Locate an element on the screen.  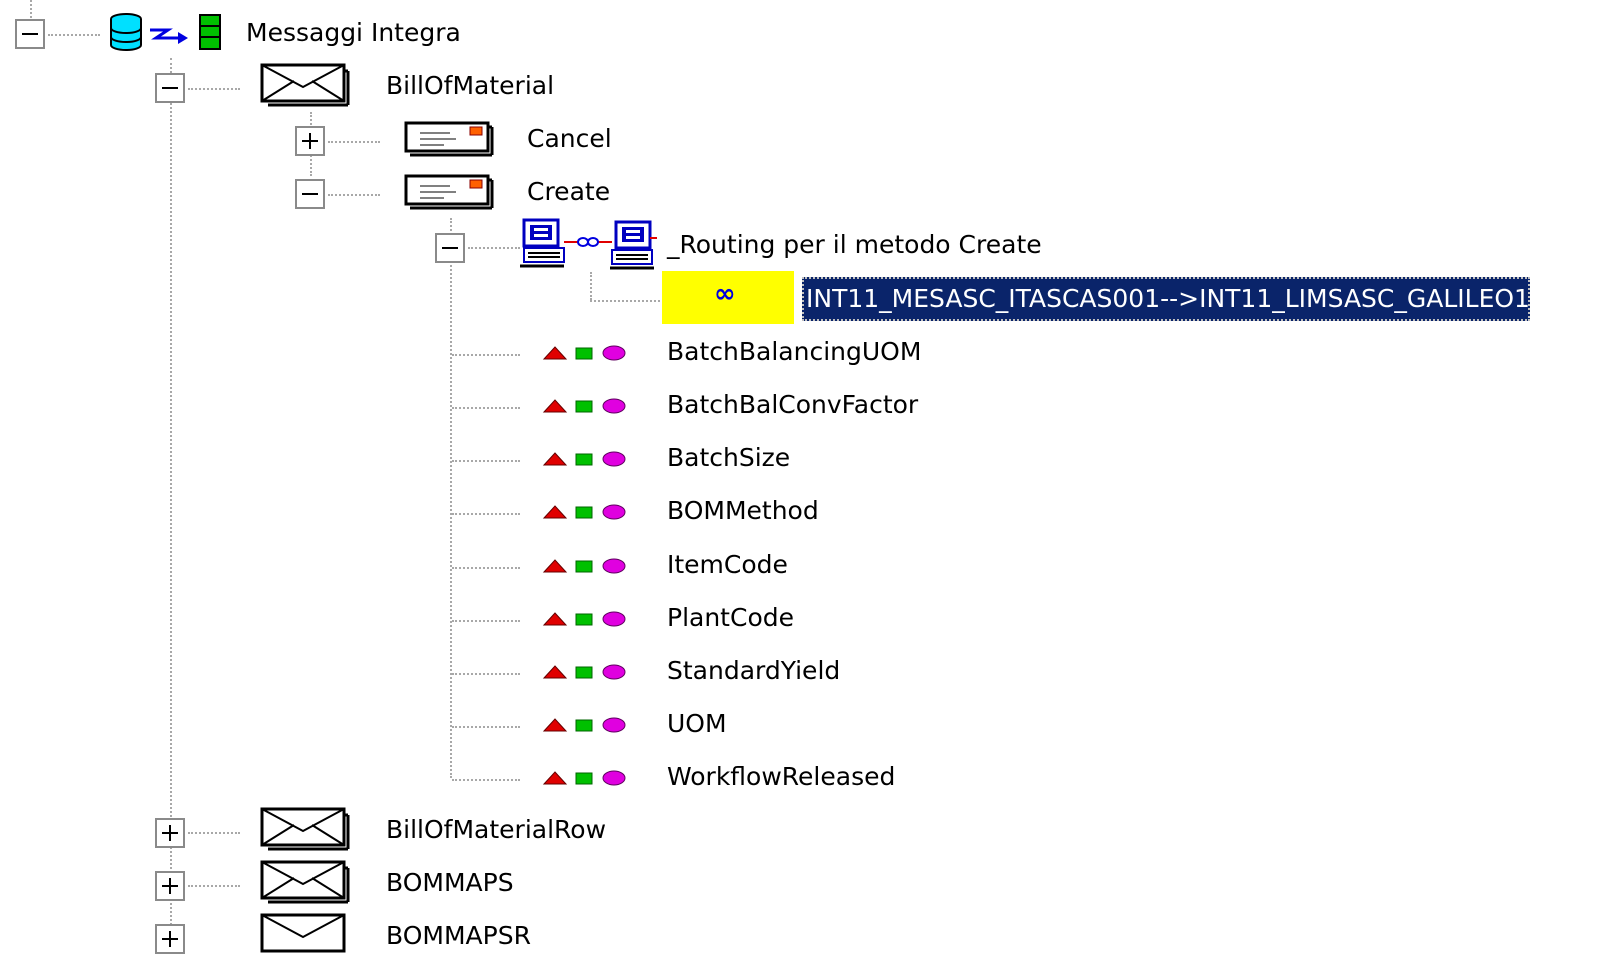
tree-node-label: BOMMAPS is located at coordinates (450, 883).